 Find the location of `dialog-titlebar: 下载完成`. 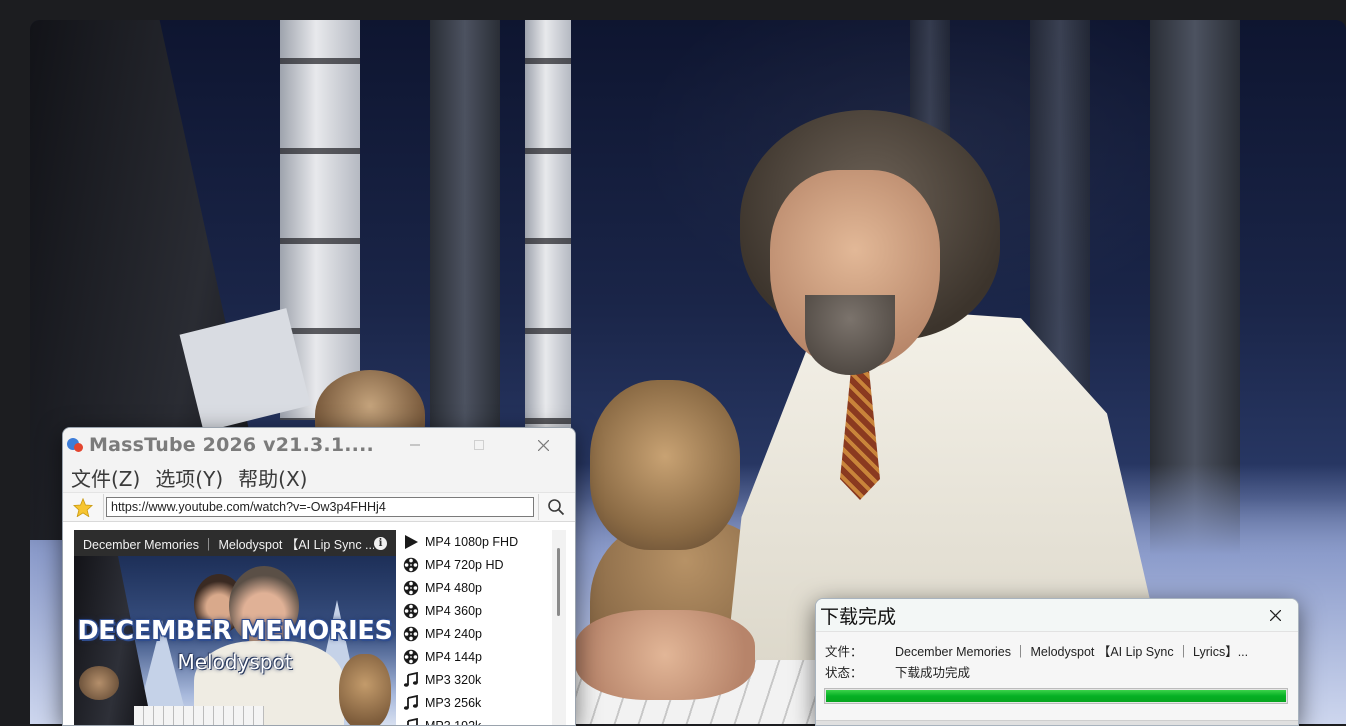

dialog-titlebar: 下载完成 is located at coordinates (1057, 615).